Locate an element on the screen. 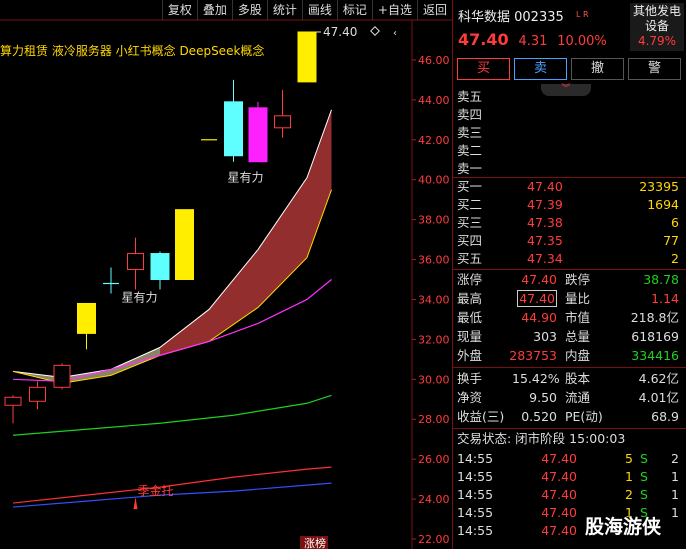 The image size is (686, 549). order-book-row: 卖五 is located at coordinates (570, 97).